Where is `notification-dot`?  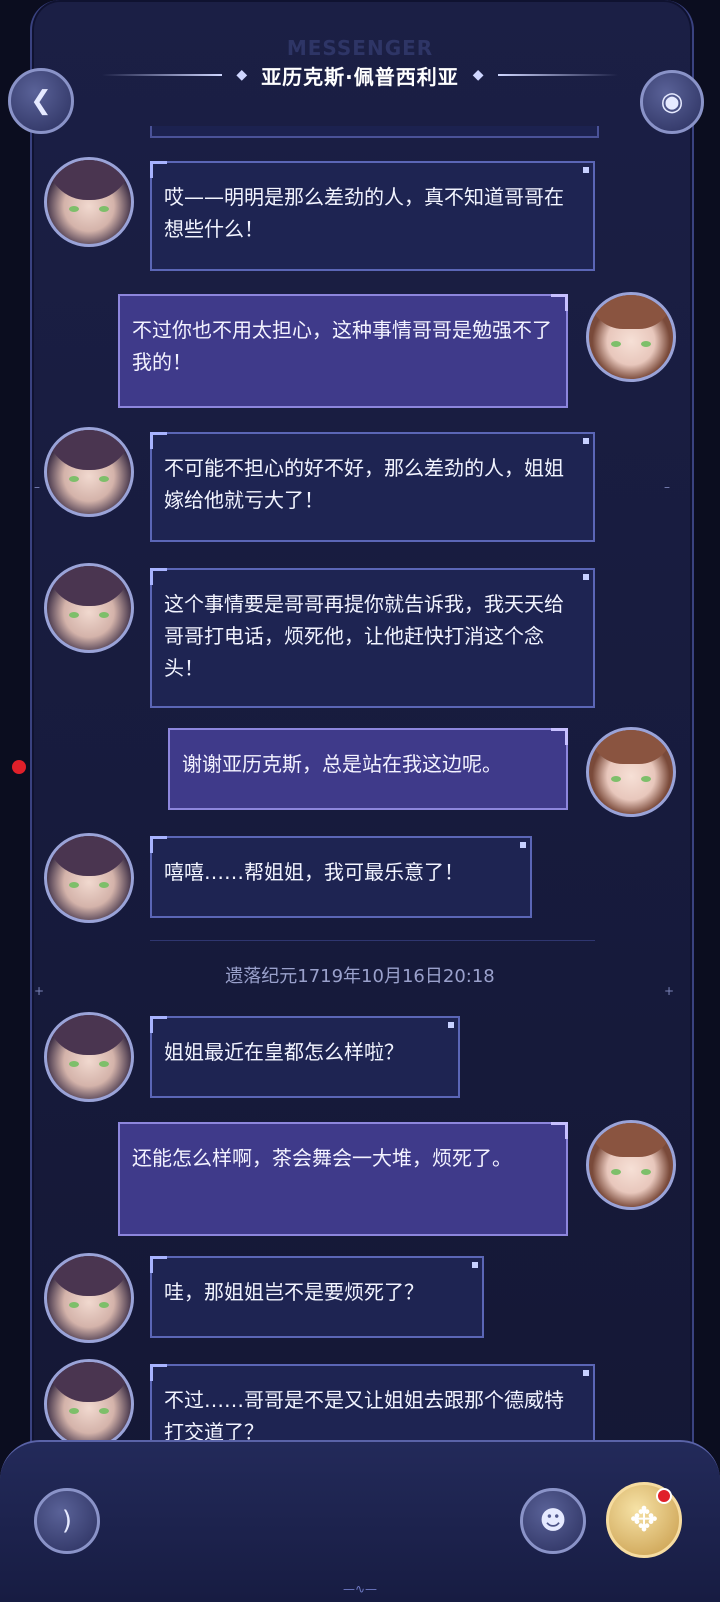
notification-dot is located at coordinates (664, 1496).